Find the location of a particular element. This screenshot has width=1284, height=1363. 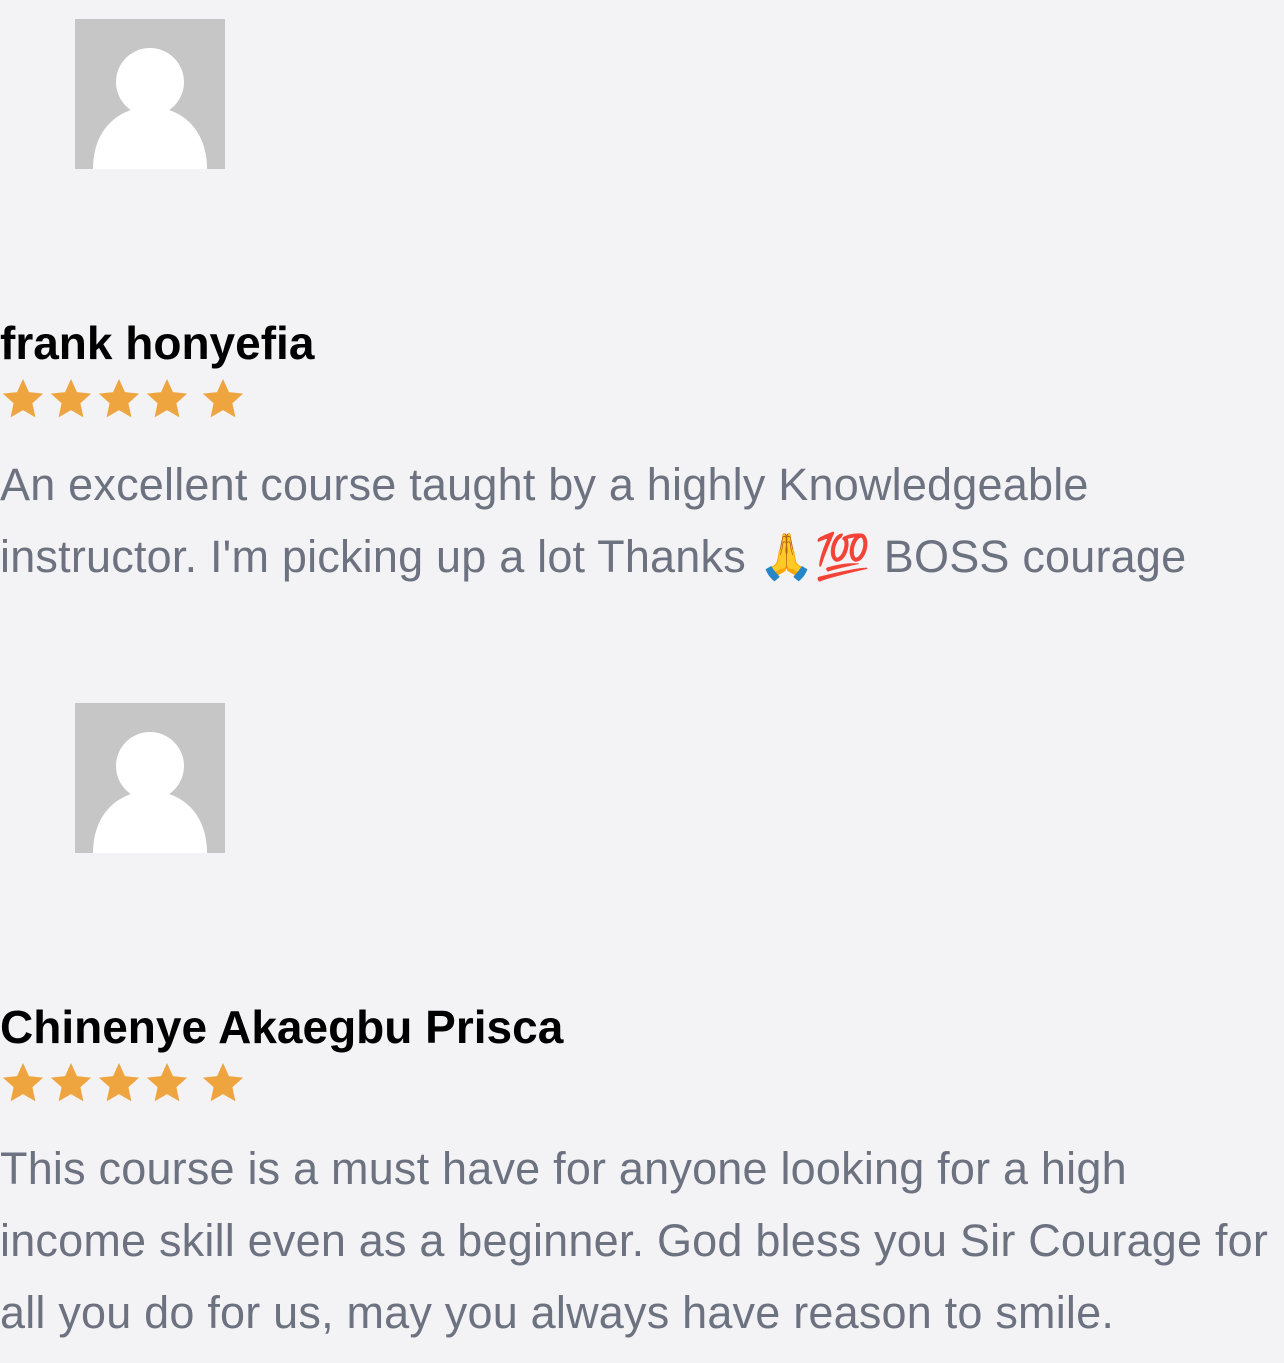

reviewer-name: frank honyefia is located at coordinates (157, 343).